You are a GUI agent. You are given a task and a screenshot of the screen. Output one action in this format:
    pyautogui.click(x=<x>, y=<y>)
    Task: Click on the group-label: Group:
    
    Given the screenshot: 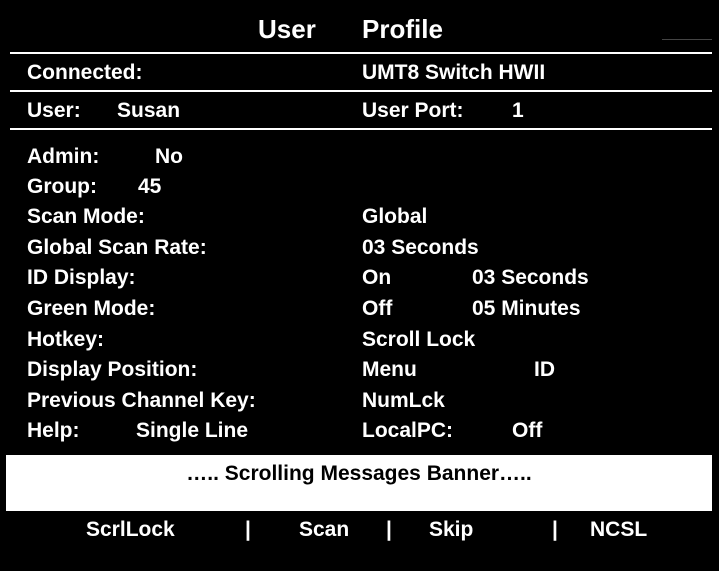 What is the action you would take?
    pyautogui.click(x=62, y=186)
    